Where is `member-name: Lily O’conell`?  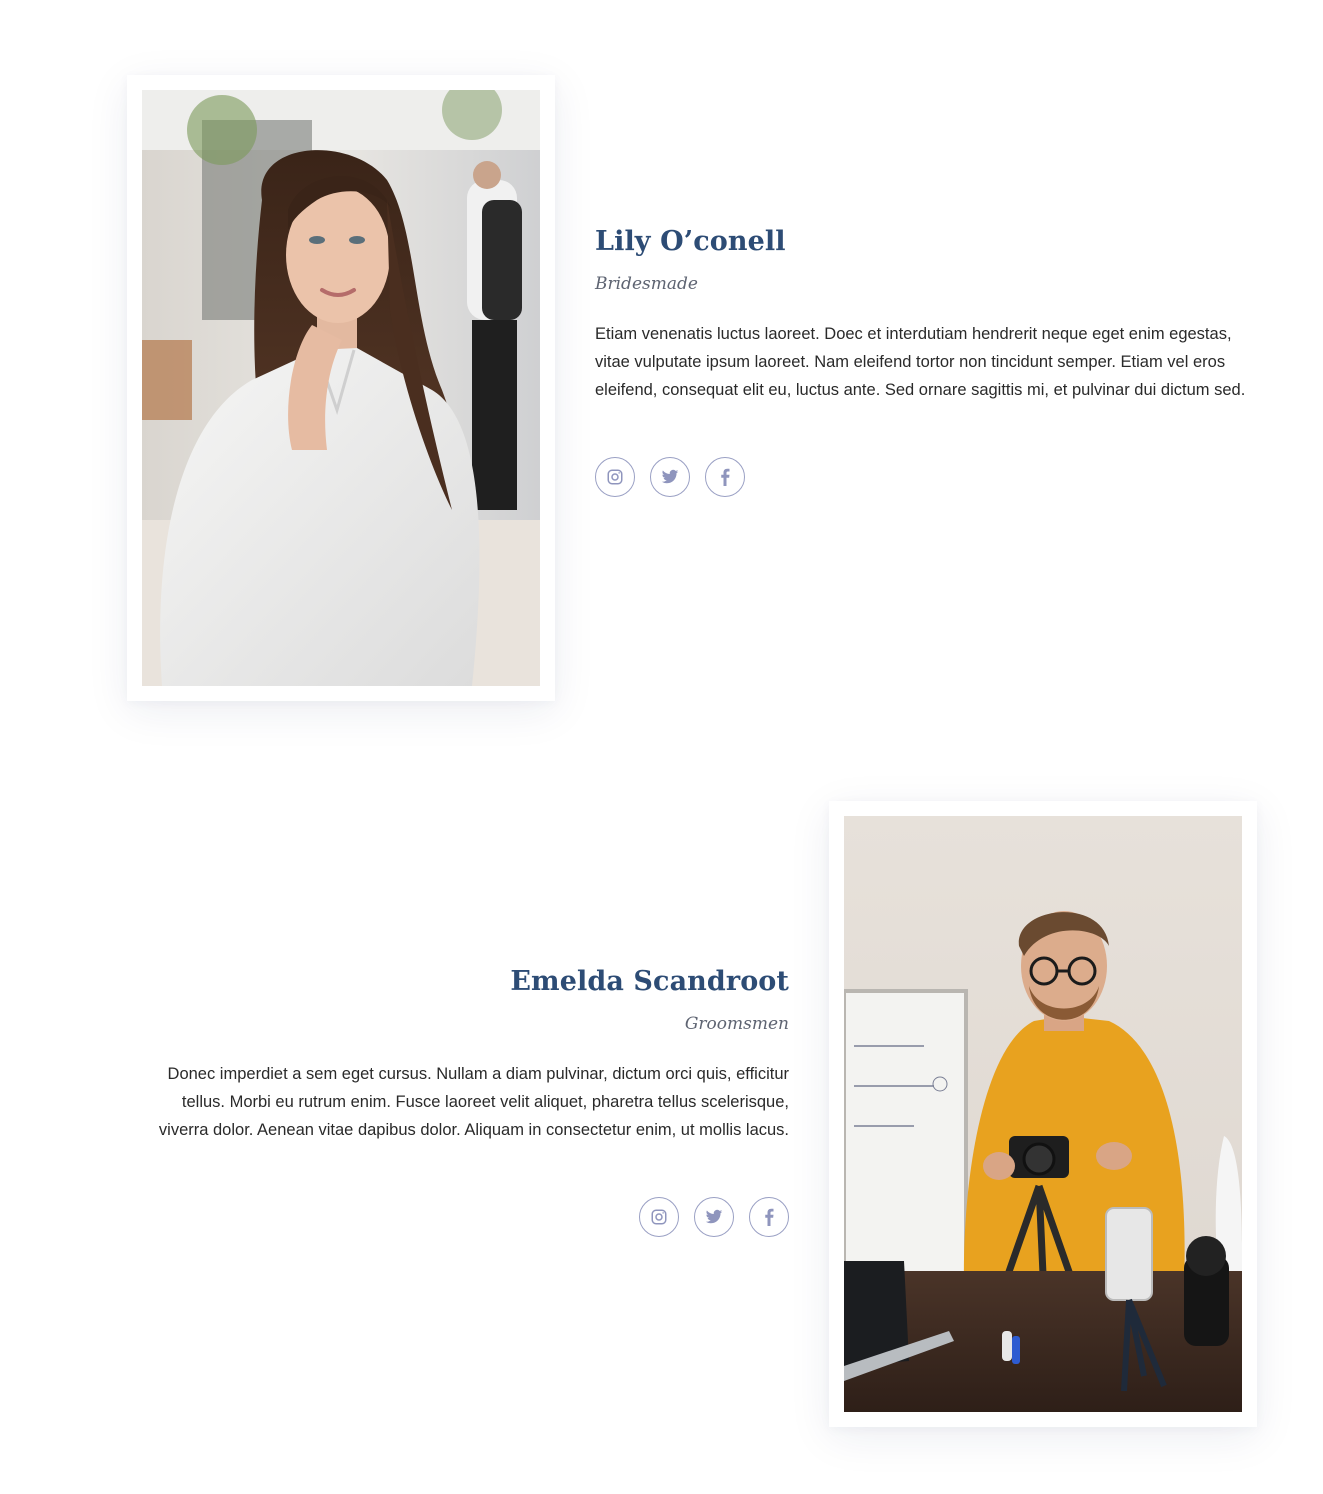 member-name: Lily O’conell is located at coordinates (690, 241).